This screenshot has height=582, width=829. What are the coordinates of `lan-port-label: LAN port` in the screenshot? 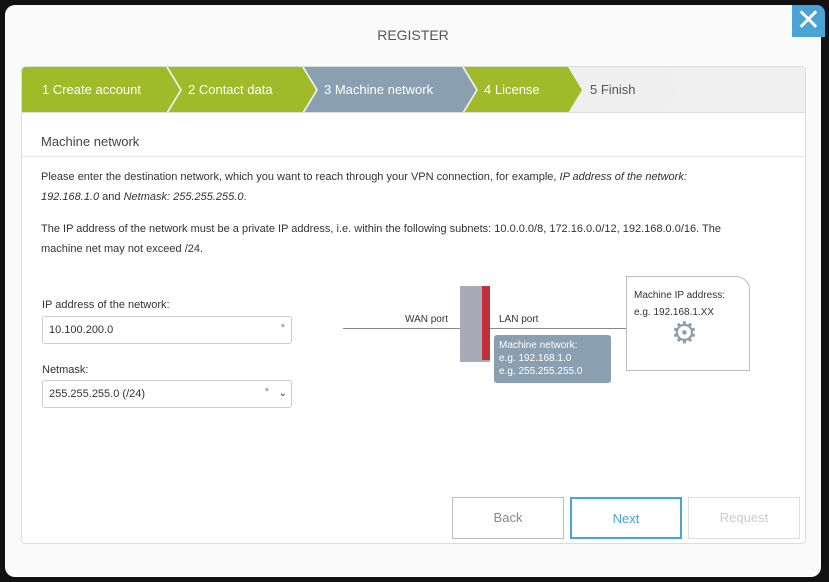 It's located at (519, 319).